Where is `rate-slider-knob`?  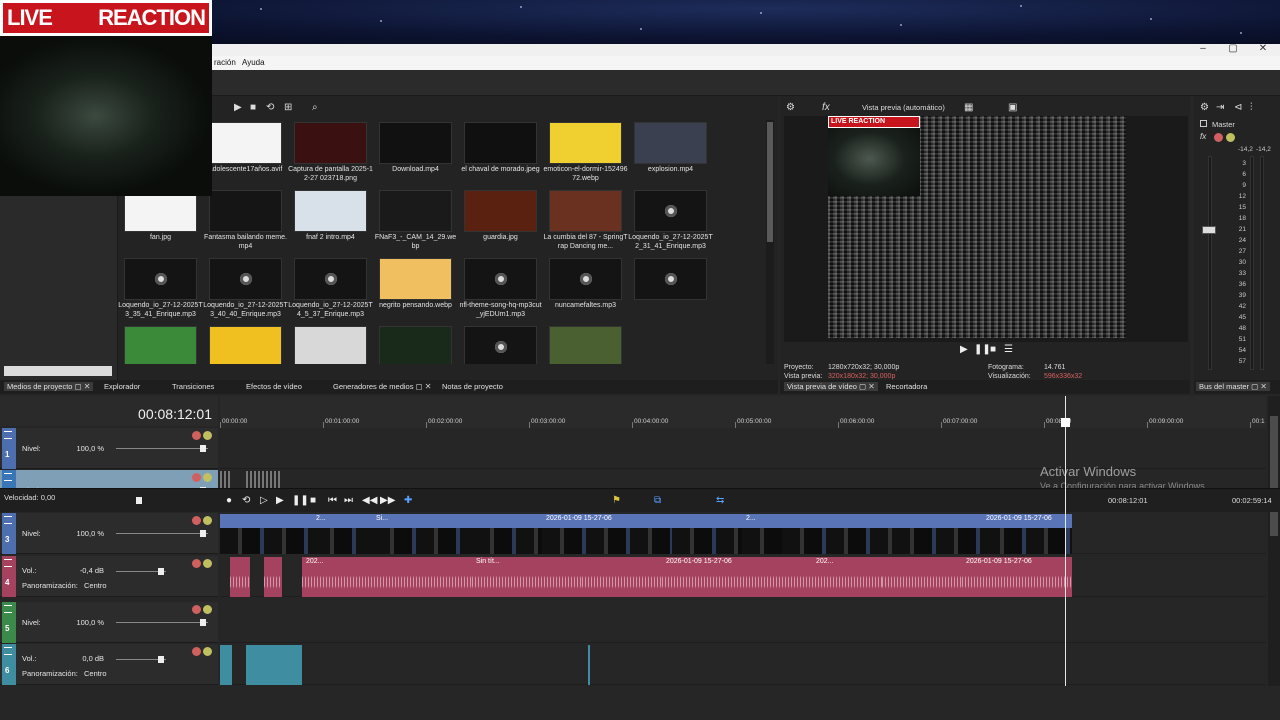 rate-slider-knob is located at coordinates (139, 500).